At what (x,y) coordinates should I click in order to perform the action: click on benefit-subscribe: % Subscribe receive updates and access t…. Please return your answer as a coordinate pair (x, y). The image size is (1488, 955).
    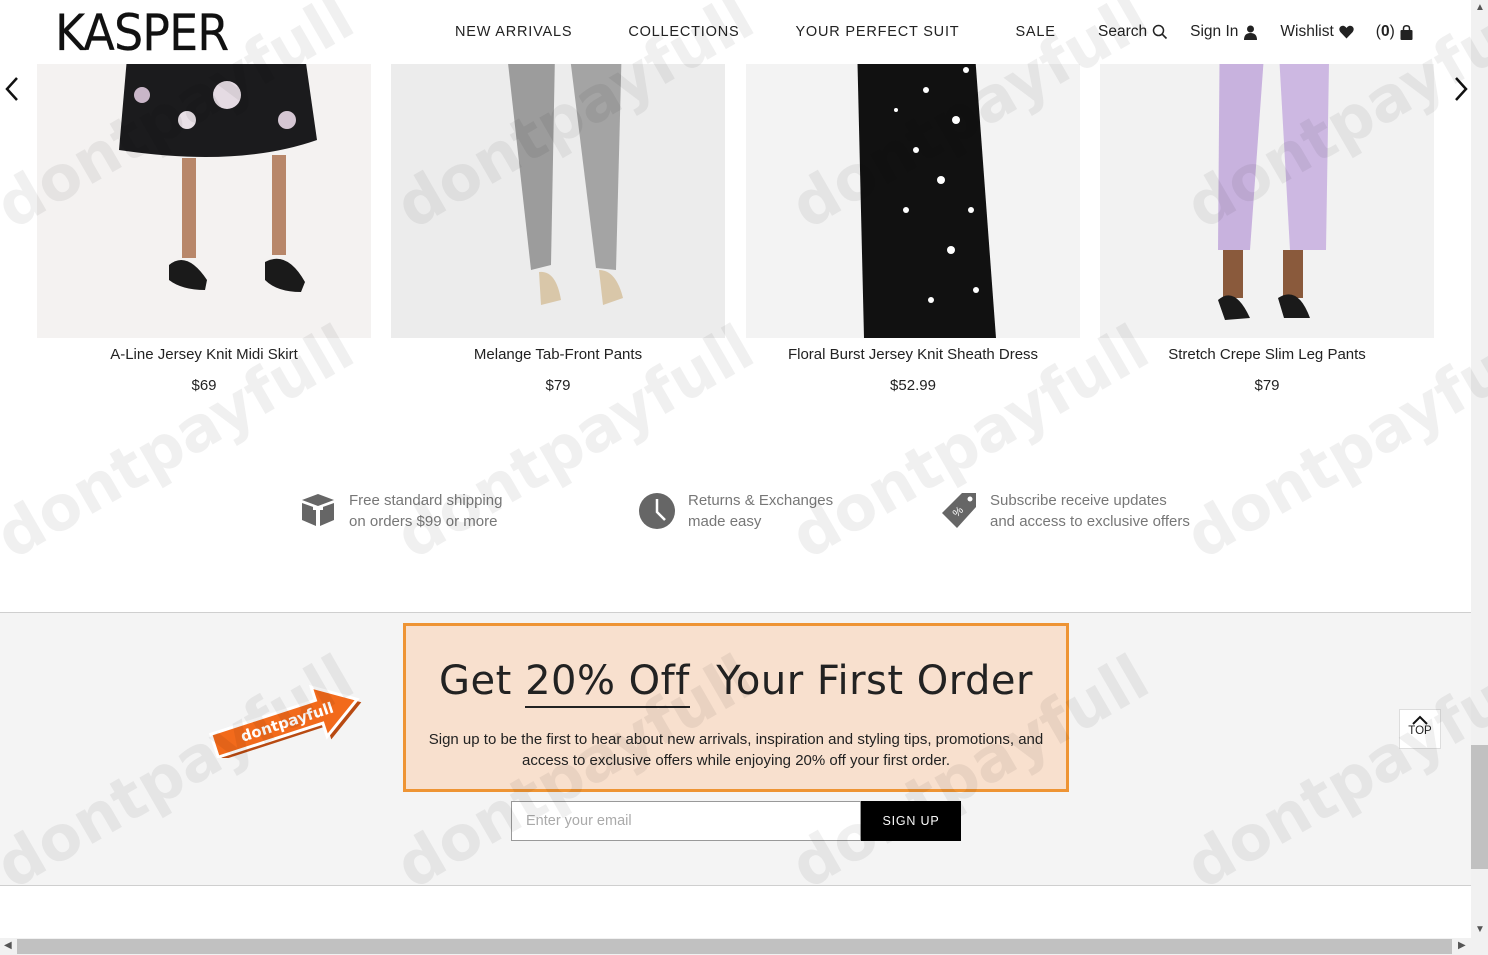
    Looking at the image, I should click on (1065, 511).